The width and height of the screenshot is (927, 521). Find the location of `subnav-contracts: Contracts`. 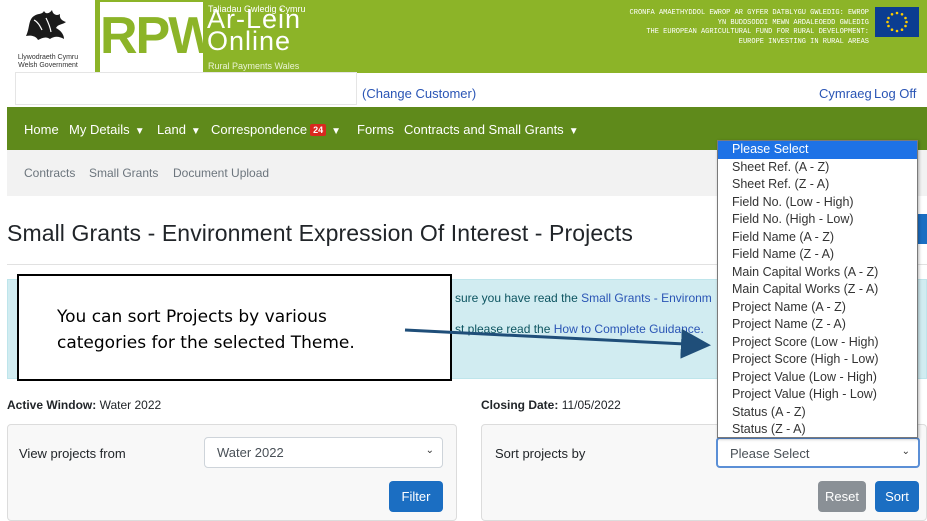

subnav-contracts: Contracts is located at coordinates (49, 173).